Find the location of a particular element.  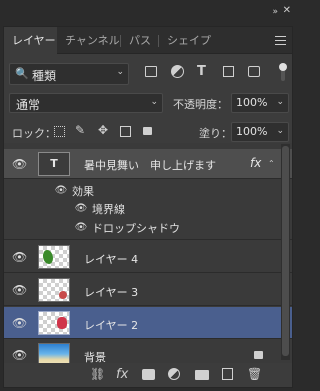

layer-name: レイヤー 4 is located at coordinates (111, 259).